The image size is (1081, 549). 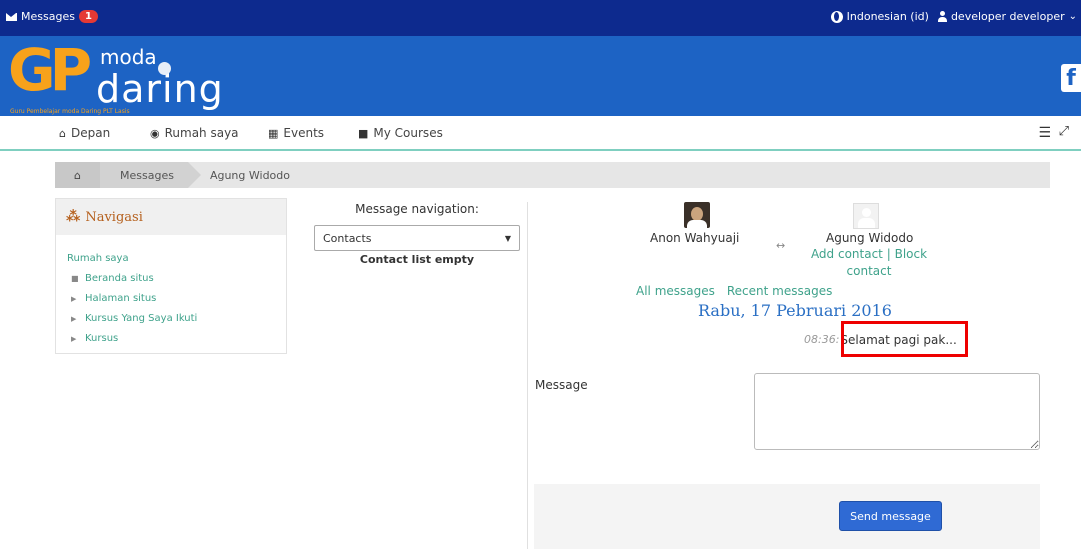 I want to click on language-menu: Indonesian (id), so click(x=879, y=16).